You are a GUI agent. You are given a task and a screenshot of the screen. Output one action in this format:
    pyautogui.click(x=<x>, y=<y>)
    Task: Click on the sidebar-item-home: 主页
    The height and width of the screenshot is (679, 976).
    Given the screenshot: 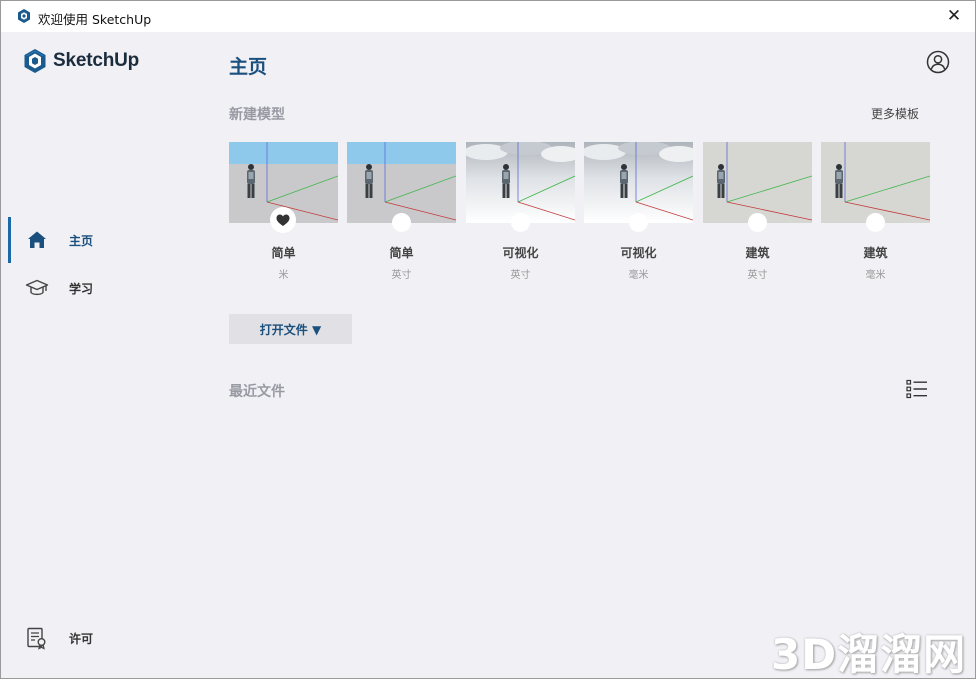 What is the action you would take?
    pyautogui.click(x=101, y=240)
    